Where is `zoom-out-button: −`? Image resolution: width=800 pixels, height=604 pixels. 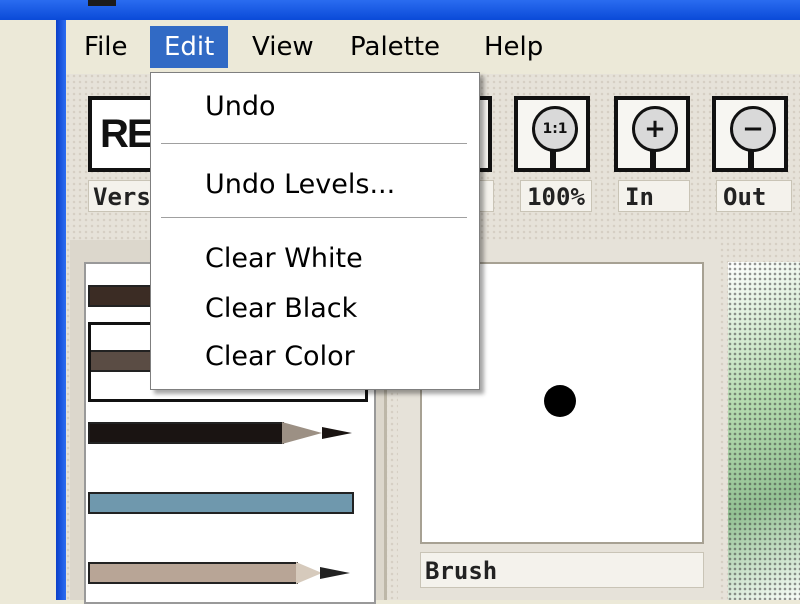 zoom-out-button: − is located at coordinates (750, 134).